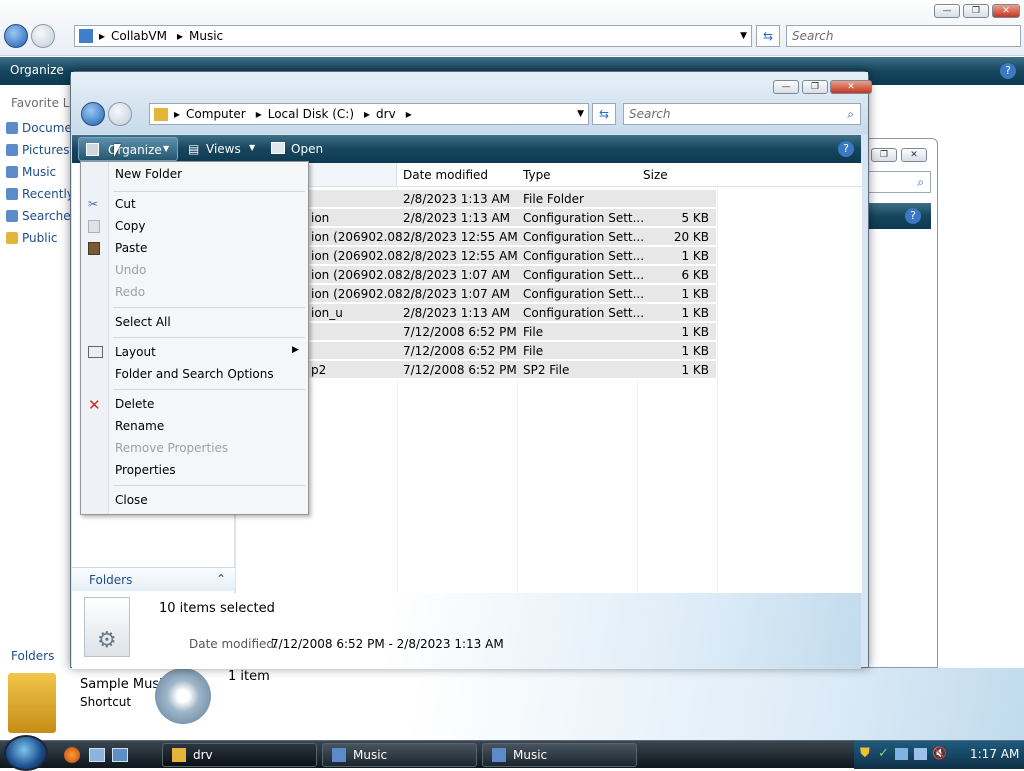 The width and height of the screenshot is (1024, 771). Describe the element at coordinates (16, 36) in the screenshot. I see `music-back-button` at that location.